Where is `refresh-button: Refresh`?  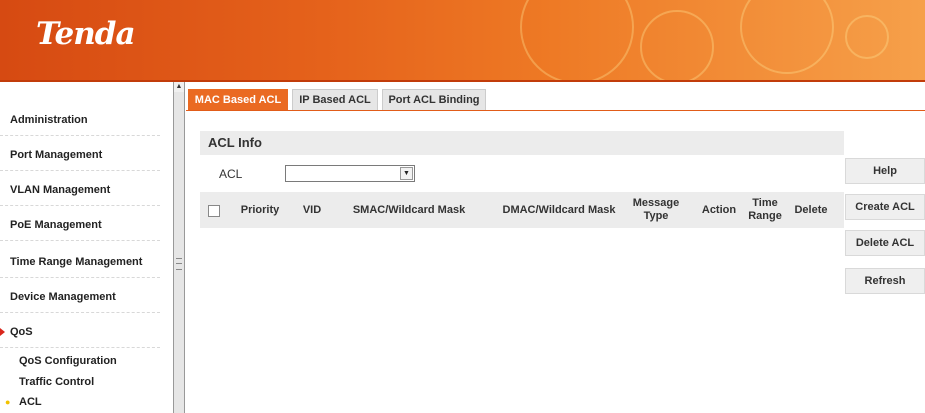
refresh-button: Refresh is located at coordinates (885, 281).